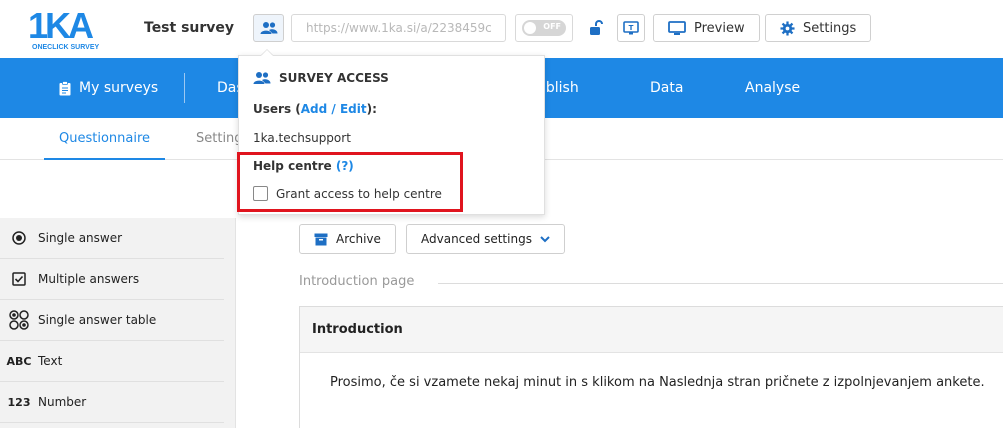 The image size is (1003, 428). I want to click on test-survey-button: T, so click(631, 28).